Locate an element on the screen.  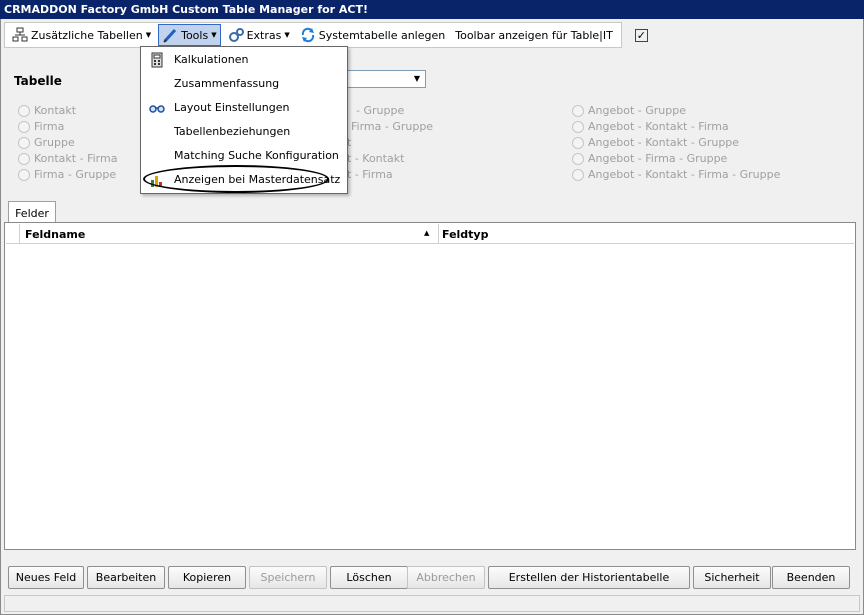
pencil-icon is located at coordinates (170, 35).